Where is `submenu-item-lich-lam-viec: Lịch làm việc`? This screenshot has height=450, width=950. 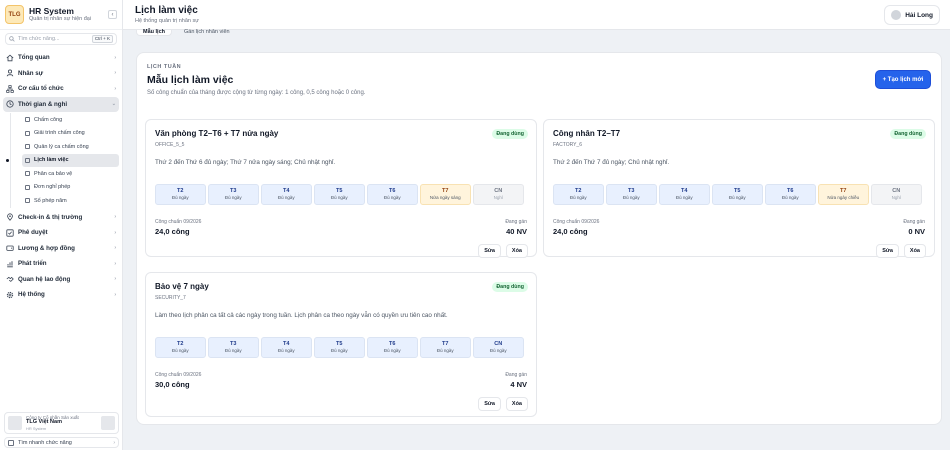 submenu-item-lich-lam-viec: Lịch làm việc is located at coordinates (62, 160).